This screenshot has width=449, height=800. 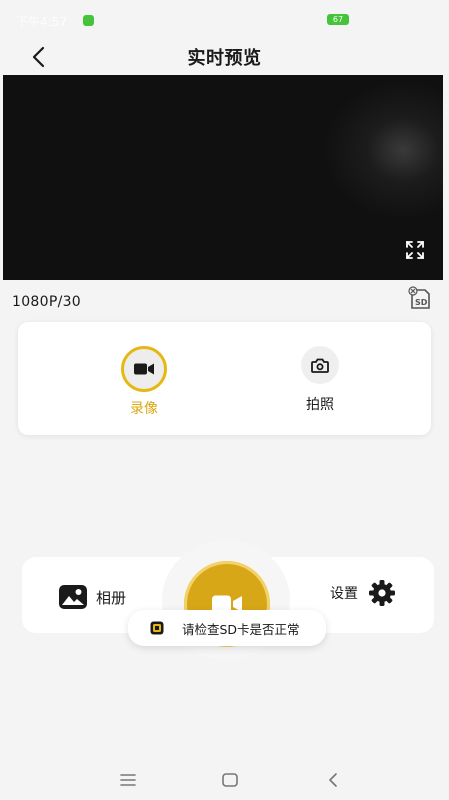 What do you see at coordinates (421, 302) in the screenshot?
I see `svg-text: SD` at bounding box center [421, 302].